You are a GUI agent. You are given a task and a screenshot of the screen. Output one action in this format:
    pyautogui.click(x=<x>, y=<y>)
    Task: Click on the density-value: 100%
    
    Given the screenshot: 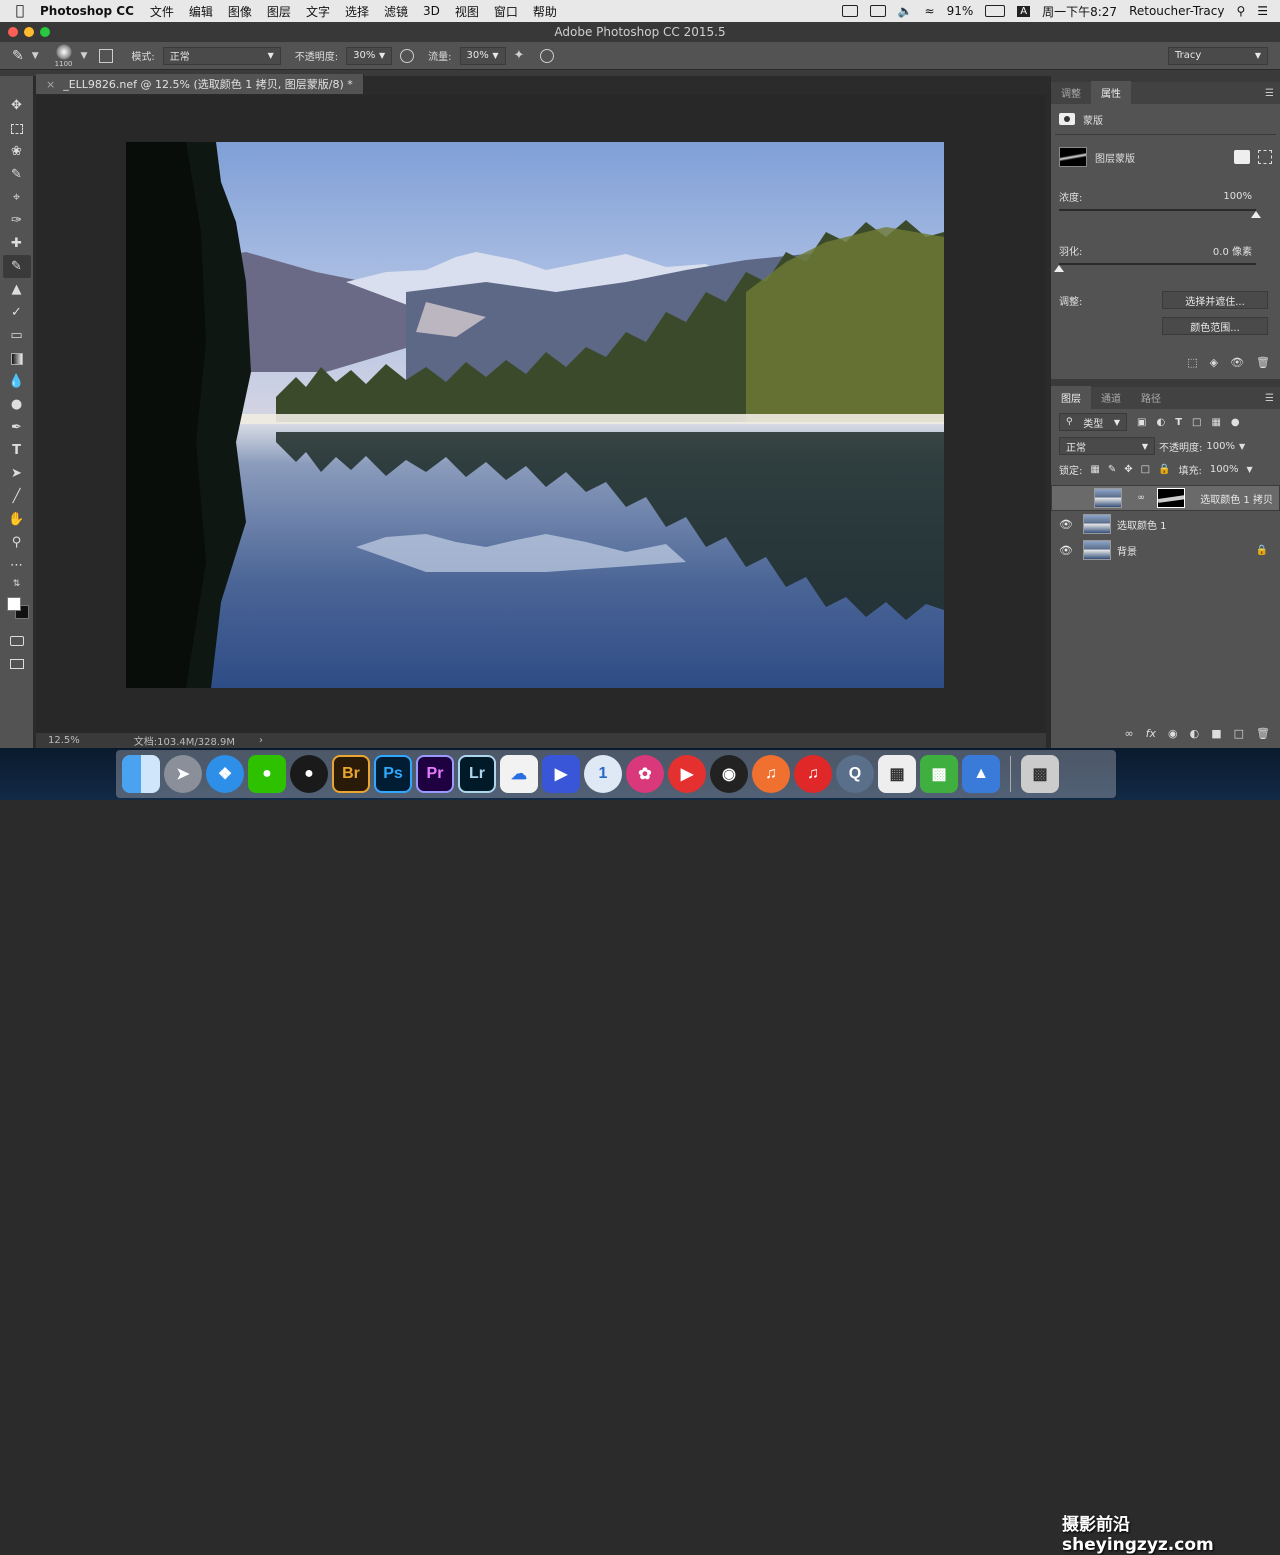 What is the action you would take?
    pyautogui.click(x=1237, y=196)
    